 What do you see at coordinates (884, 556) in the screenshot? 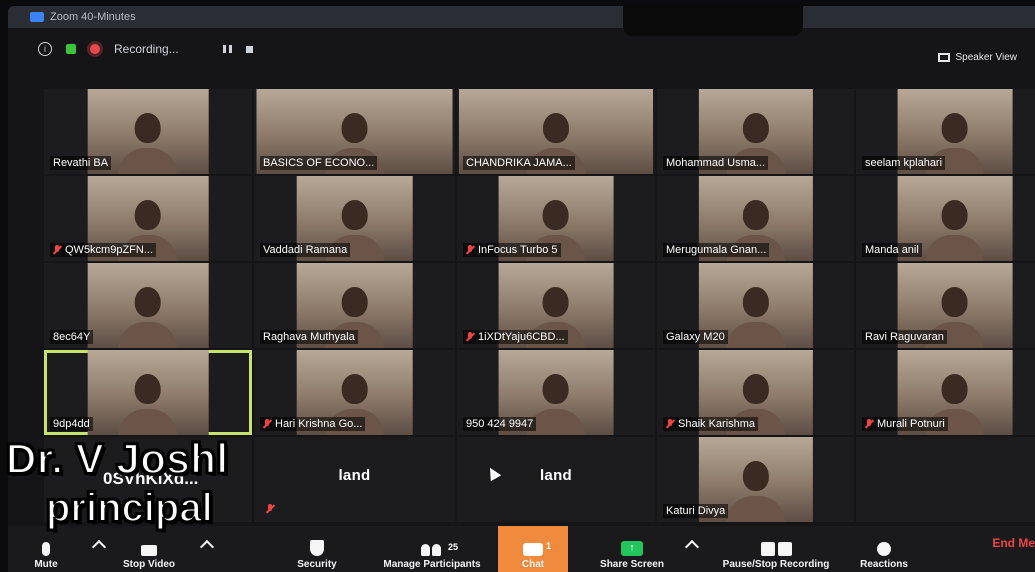
I see `reactions-button: Reactions` at bounding box center [884, 556].